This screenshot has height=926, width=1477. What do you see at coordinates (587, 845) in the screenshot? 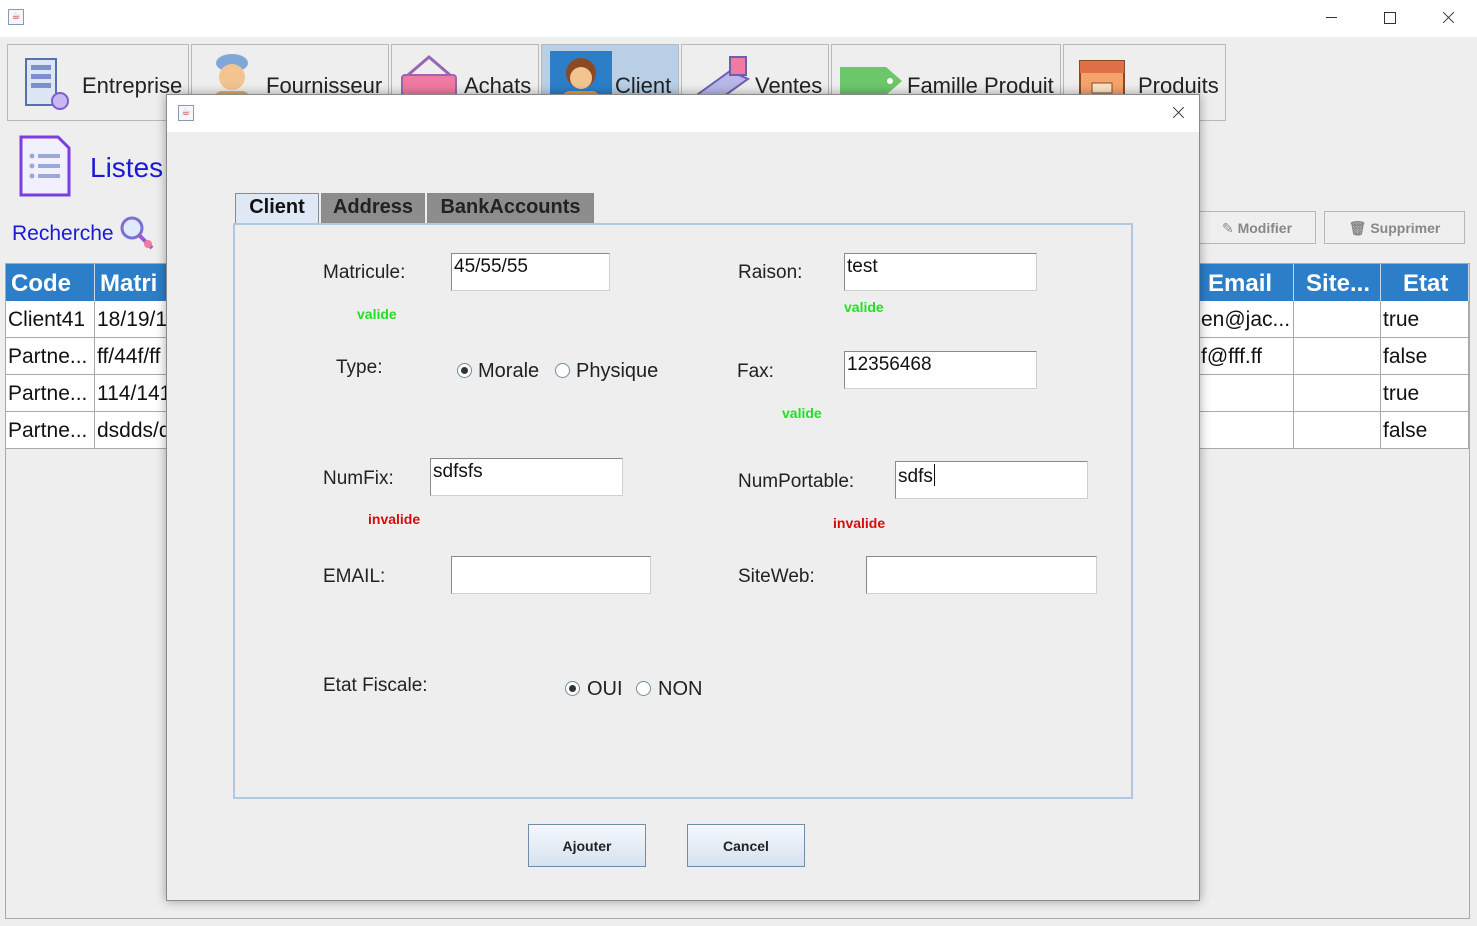
I see `ajouter-button: Ajouter` at bounding box center [587, 845].